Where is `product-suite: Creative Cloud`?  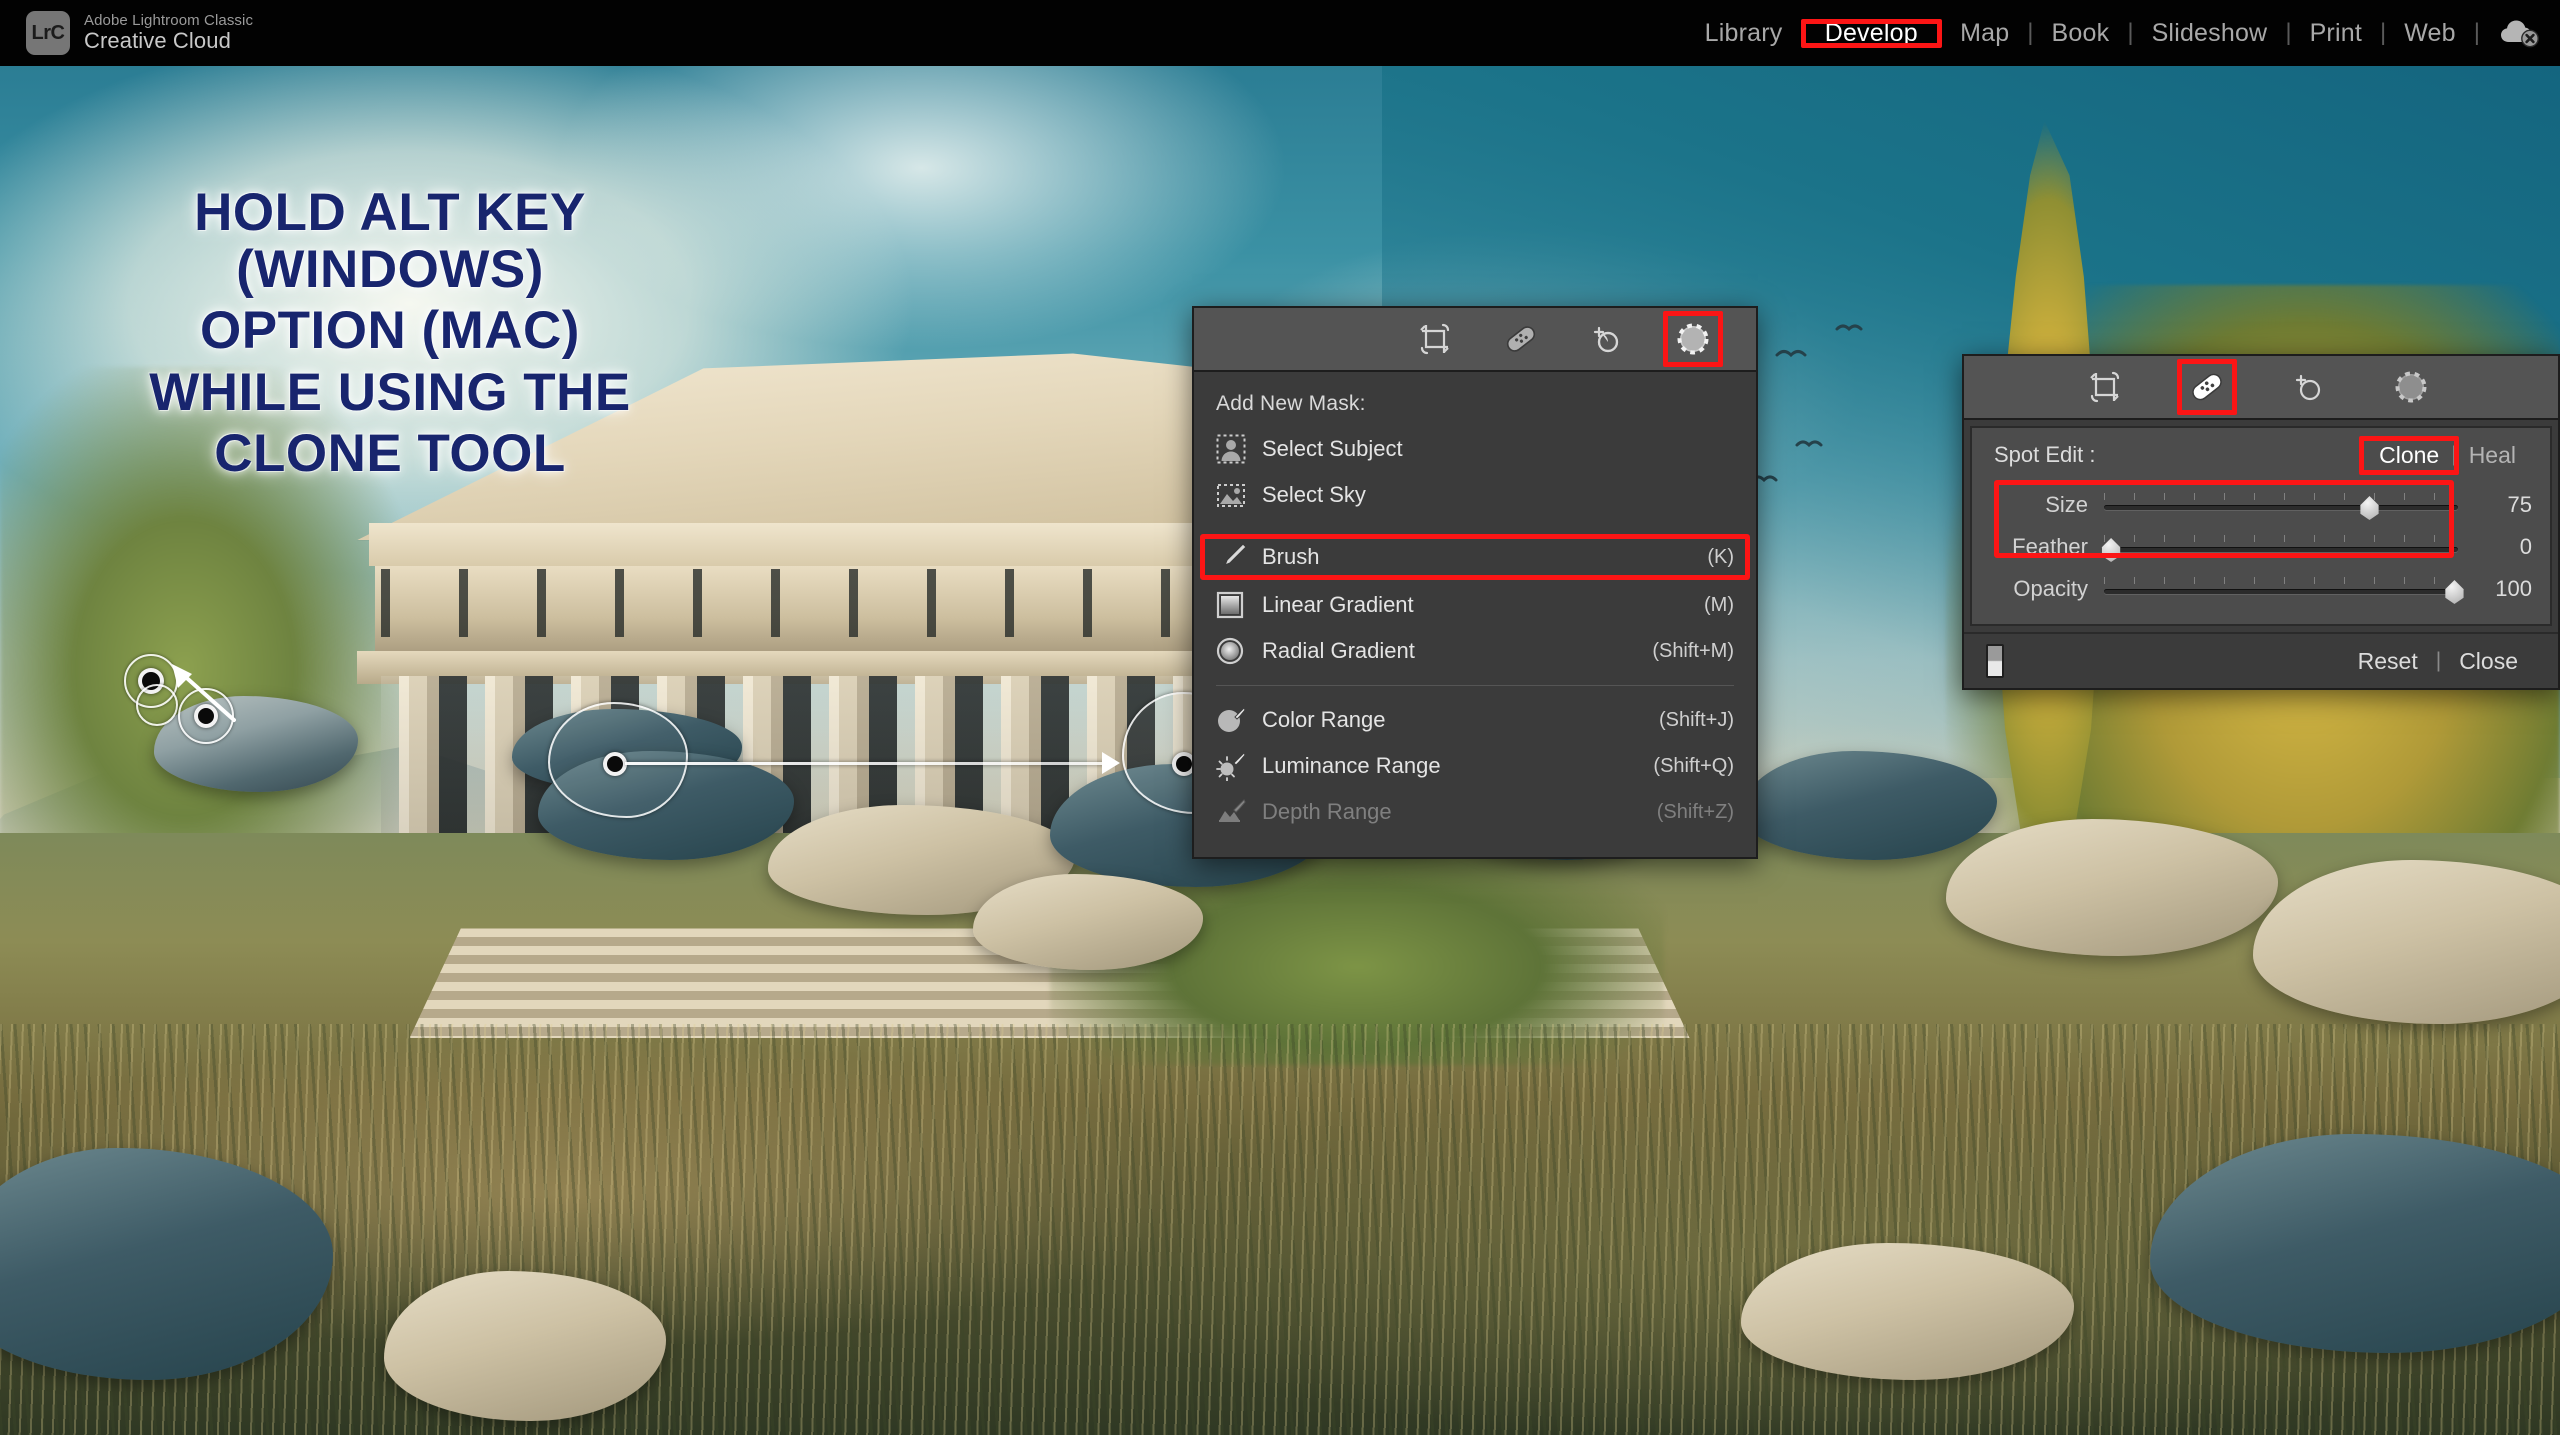 product-suite: Creative Cloud is located at coordinates (157, 41).